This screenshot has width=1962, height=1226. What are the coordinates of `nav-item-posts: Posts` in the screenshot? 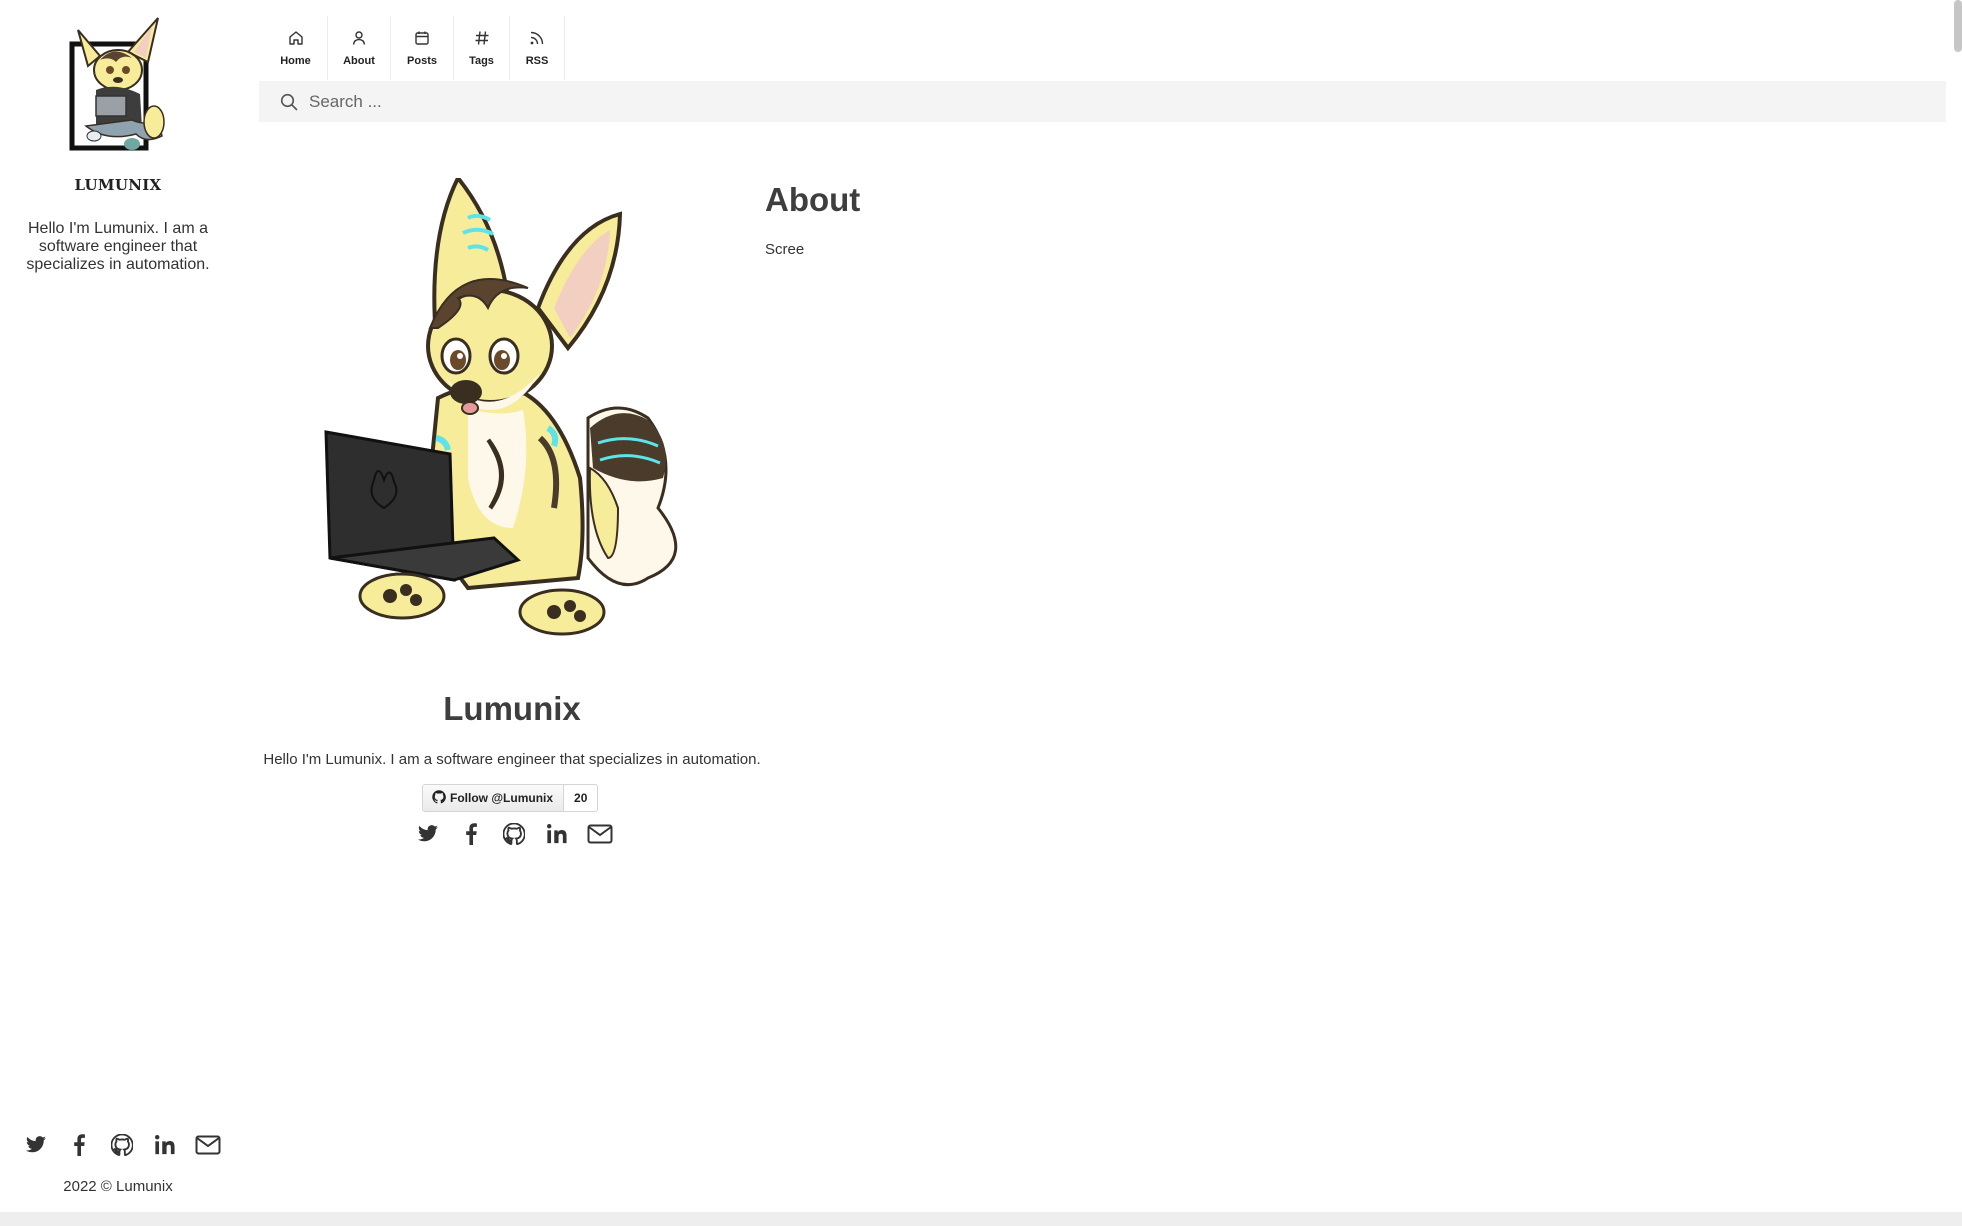 It's located at (422, 48).